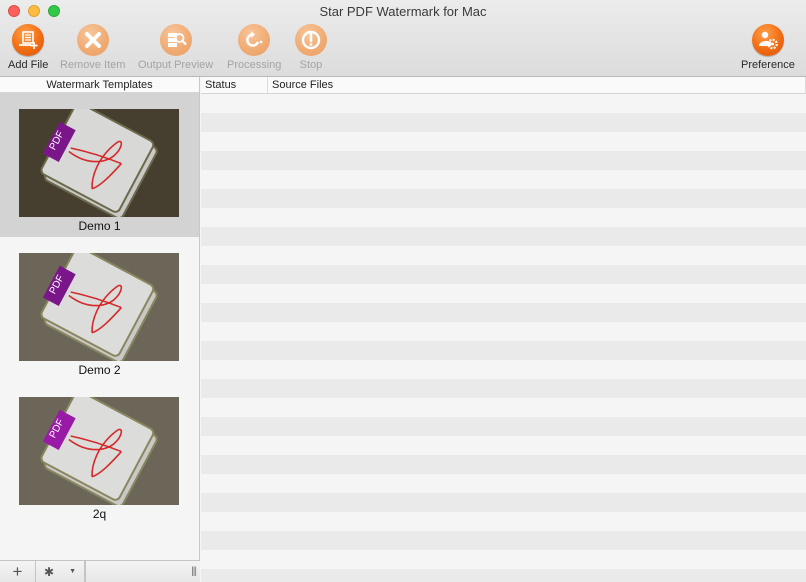 The image size is (806, 582). I want to click on processing-button: Processing, so click(254, 47).